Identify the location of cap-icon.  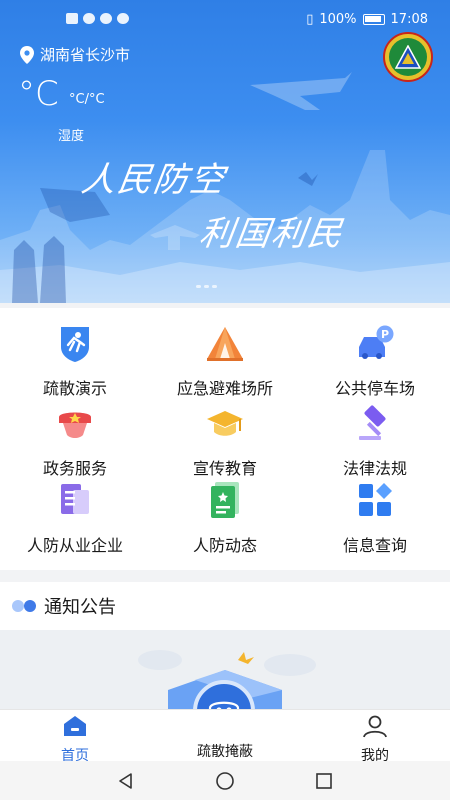
(75, 425).